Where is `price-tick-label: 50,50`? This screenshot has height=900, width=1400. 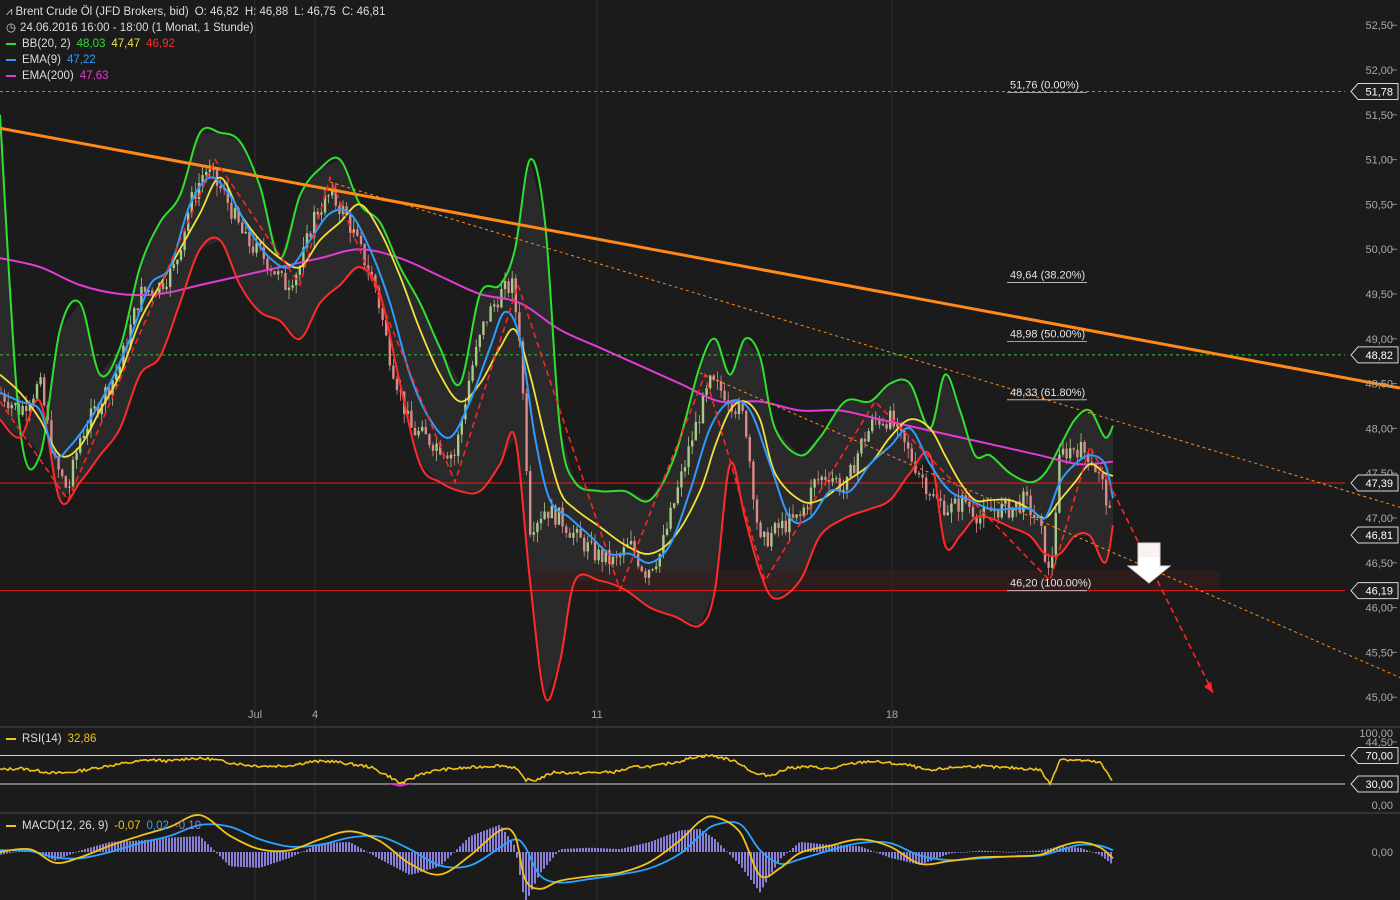
price-tick-label: 50,50 is located at coordinates (1379, 205).